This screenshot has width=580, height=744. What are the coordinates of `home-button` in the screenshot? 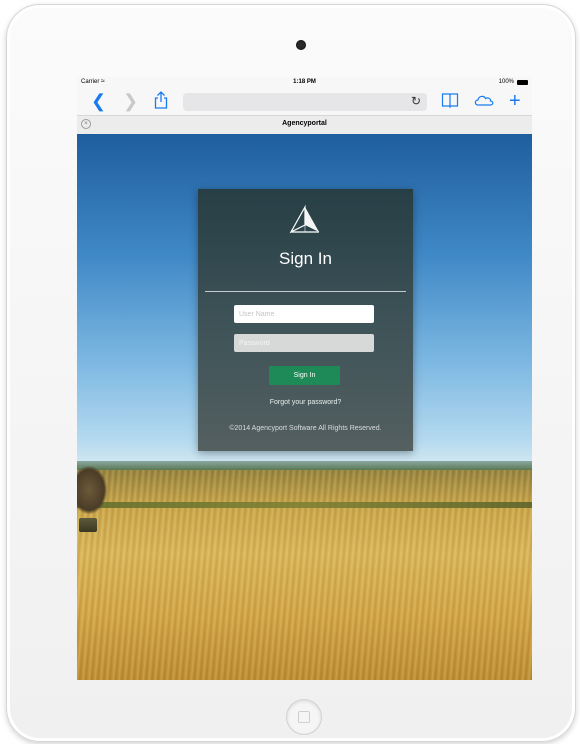 It's located at (304, 717).